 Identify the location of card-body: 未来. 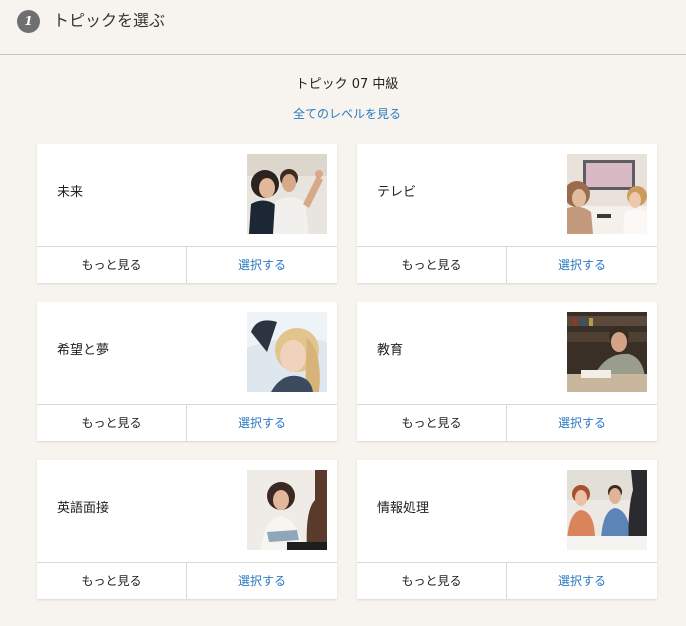
(187, 195).